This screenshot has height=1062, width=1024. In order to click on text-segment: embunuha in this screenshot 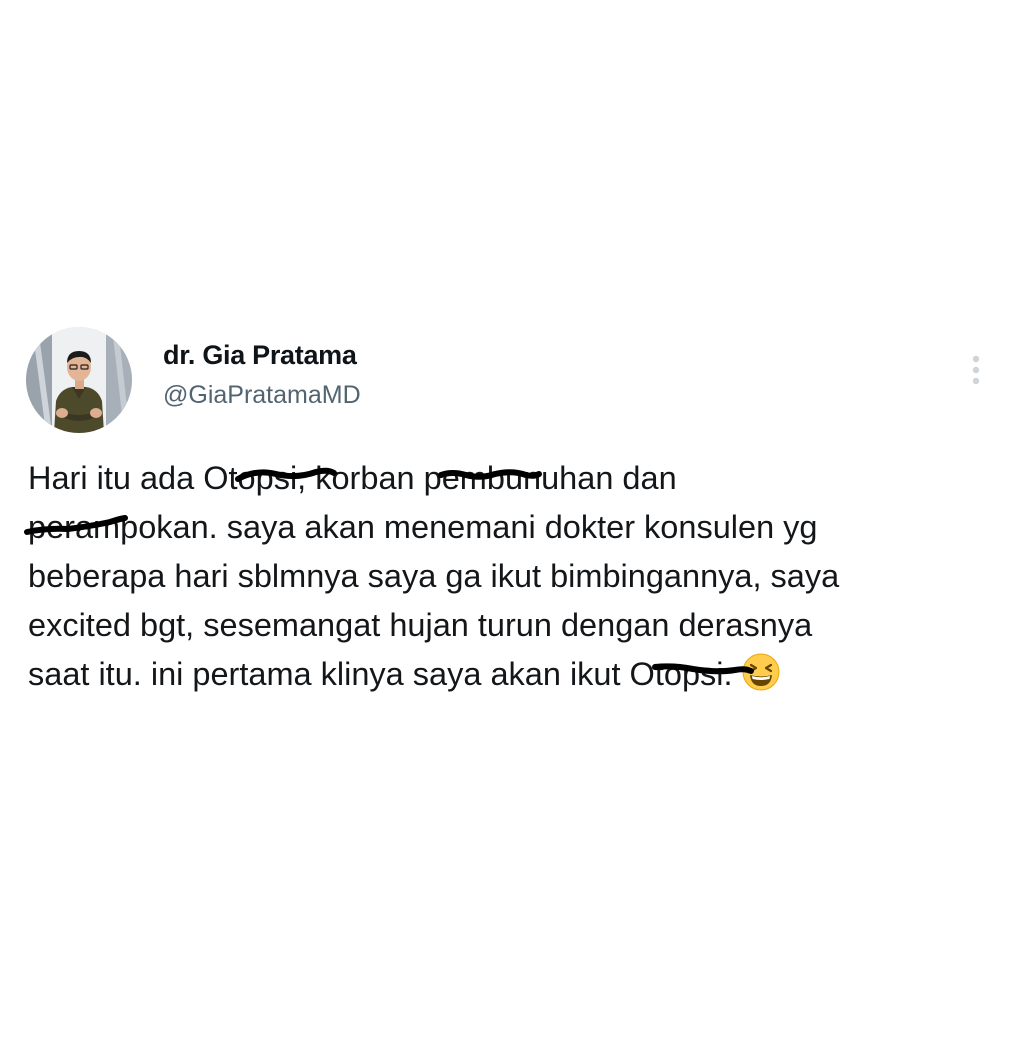, I will do `click(518, 478)`.